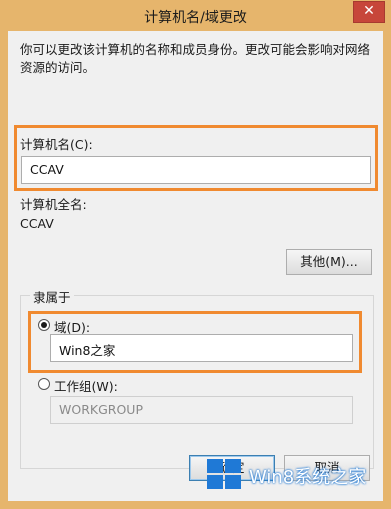 The image size is (391, 509). What do you see at coordinates (195, 58) in the screenshot?
I see `description-text: 你可以更改该计算机的名称和成员身份。更改可能会影响对网络资源的访问。` at bounding box center [195, 58].